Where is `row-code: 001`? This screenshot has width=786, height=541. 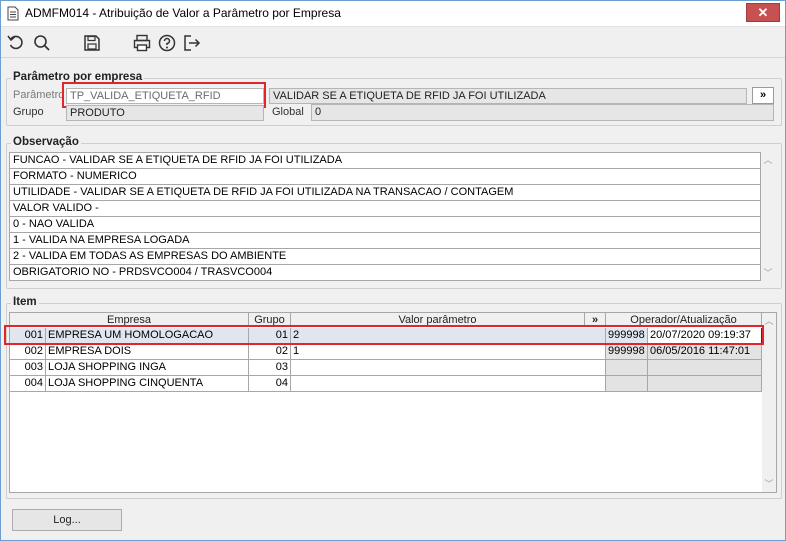
row-code: 001 is located at coordinates (28, 336).